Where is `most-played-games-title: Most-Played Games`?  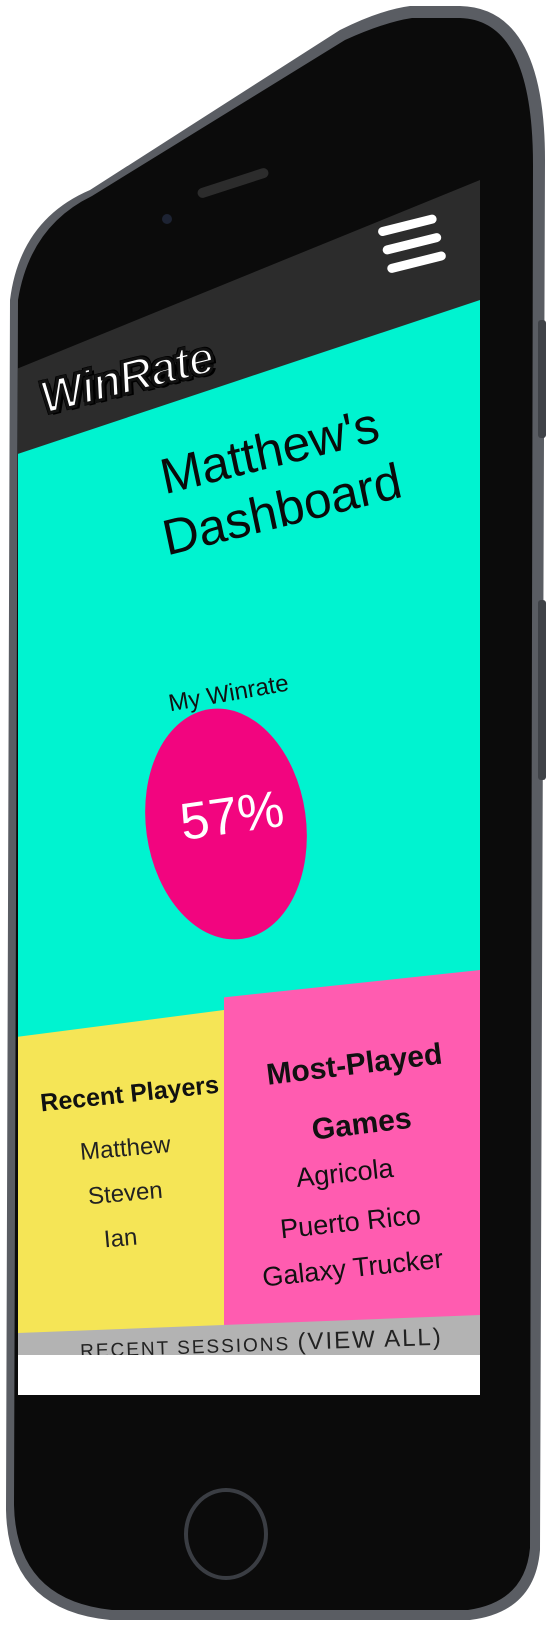 most-played-games-title: Most-Played Games is located at coordinates (357, 1094).